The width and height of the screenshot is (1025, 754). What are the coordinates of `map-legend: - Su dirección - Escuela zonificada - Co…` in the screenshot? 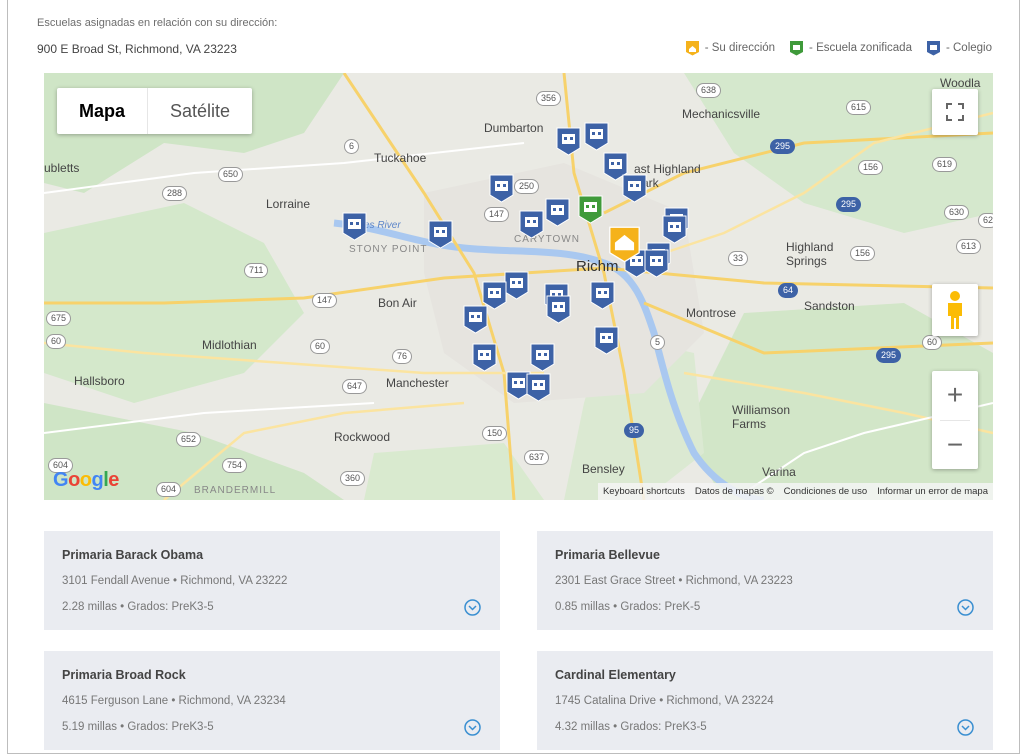 It's located at (831, 48).